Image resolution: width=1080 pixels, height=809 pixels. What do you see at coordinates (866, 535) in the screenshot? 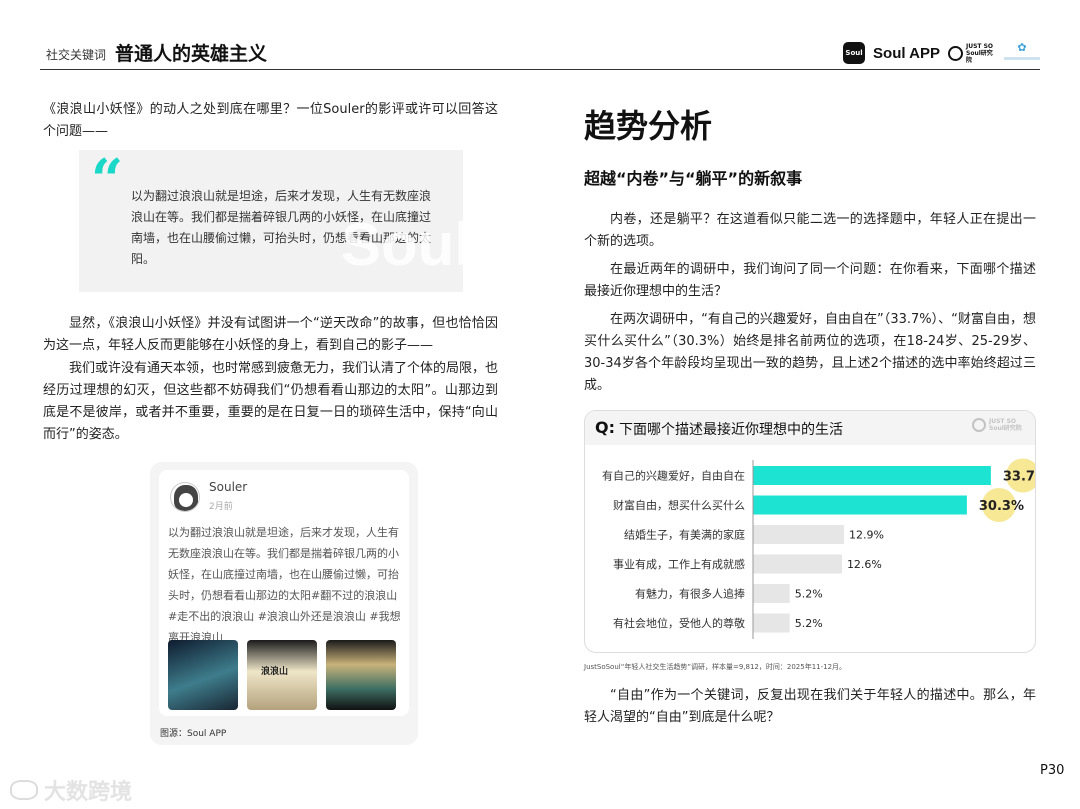
I see `value-label: 12.9%` at bounding box center [866, 535].